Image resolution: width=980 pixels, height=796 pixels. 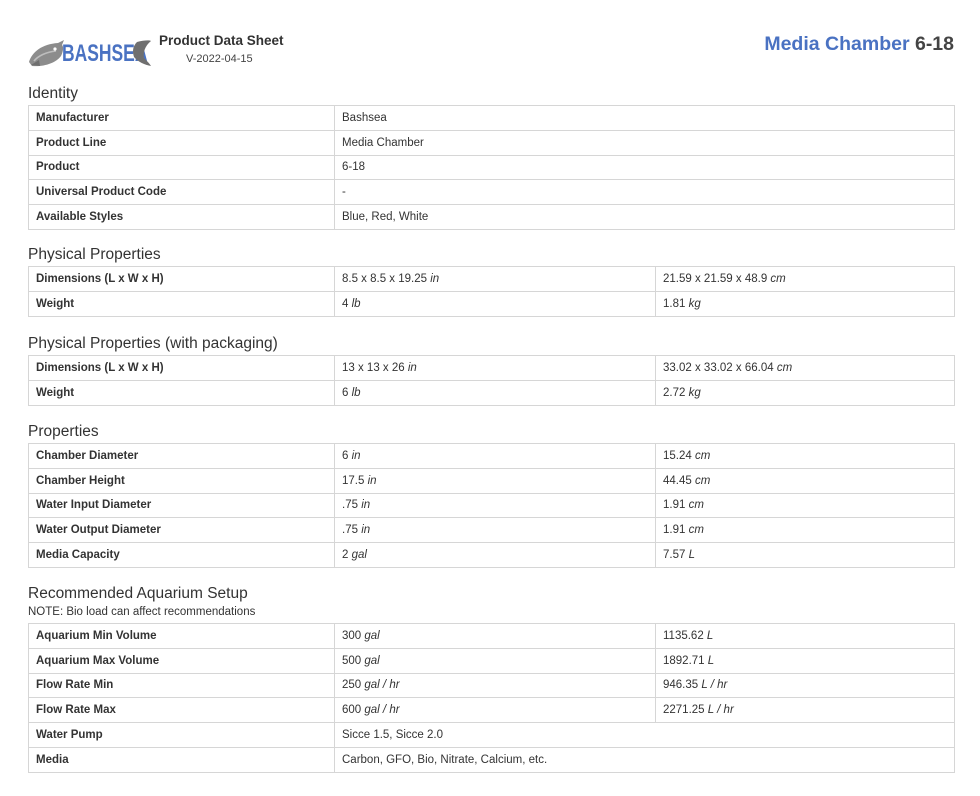 I want to click on table-row: Water Output Diameter .75 in 1.91 cm, so click(x=491, y=530).